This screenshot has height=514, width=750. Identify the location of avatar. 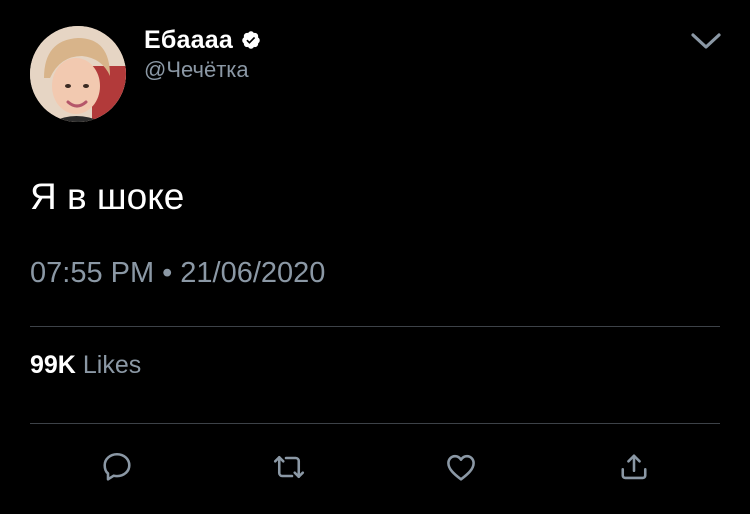
(78, 74).